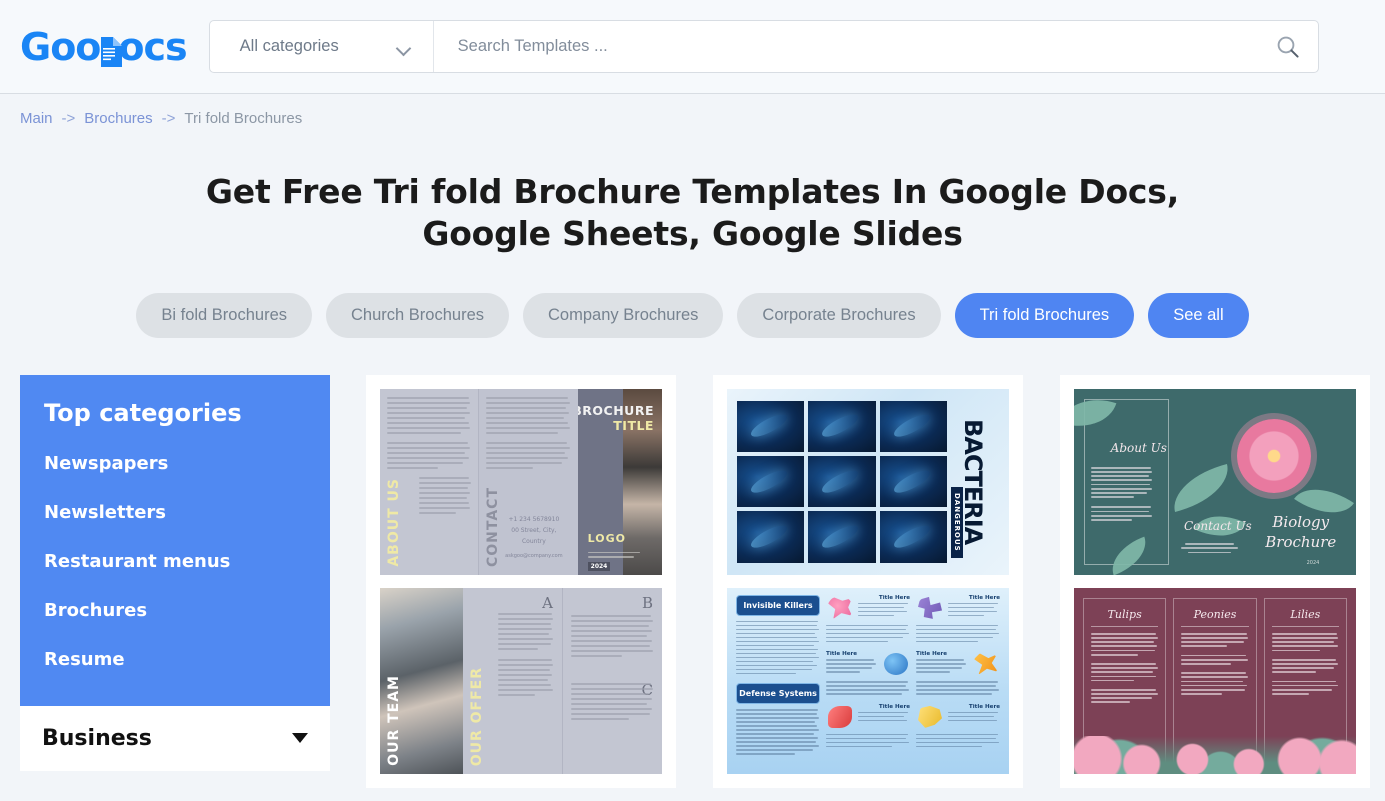 The height and width of the screenshot is (801, 1385). What do you see at coordinates (534, 531) in the screenshot?
I see `contact-address: 00 Street, City,` at bounding box center [534, 531].